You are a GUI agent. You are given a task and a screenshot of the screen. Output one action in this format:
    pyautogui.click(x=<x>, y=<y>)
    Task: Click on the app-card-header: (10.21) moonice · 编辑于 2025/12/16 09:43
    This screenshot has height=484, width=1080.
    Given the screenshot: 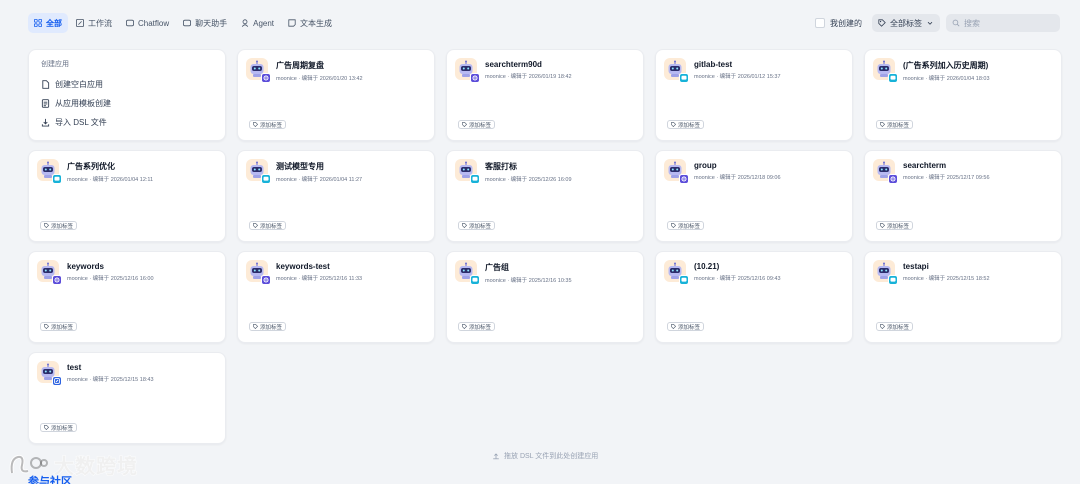 What is the action you would take?
    pyautogui.click(x=754, y=272)
    